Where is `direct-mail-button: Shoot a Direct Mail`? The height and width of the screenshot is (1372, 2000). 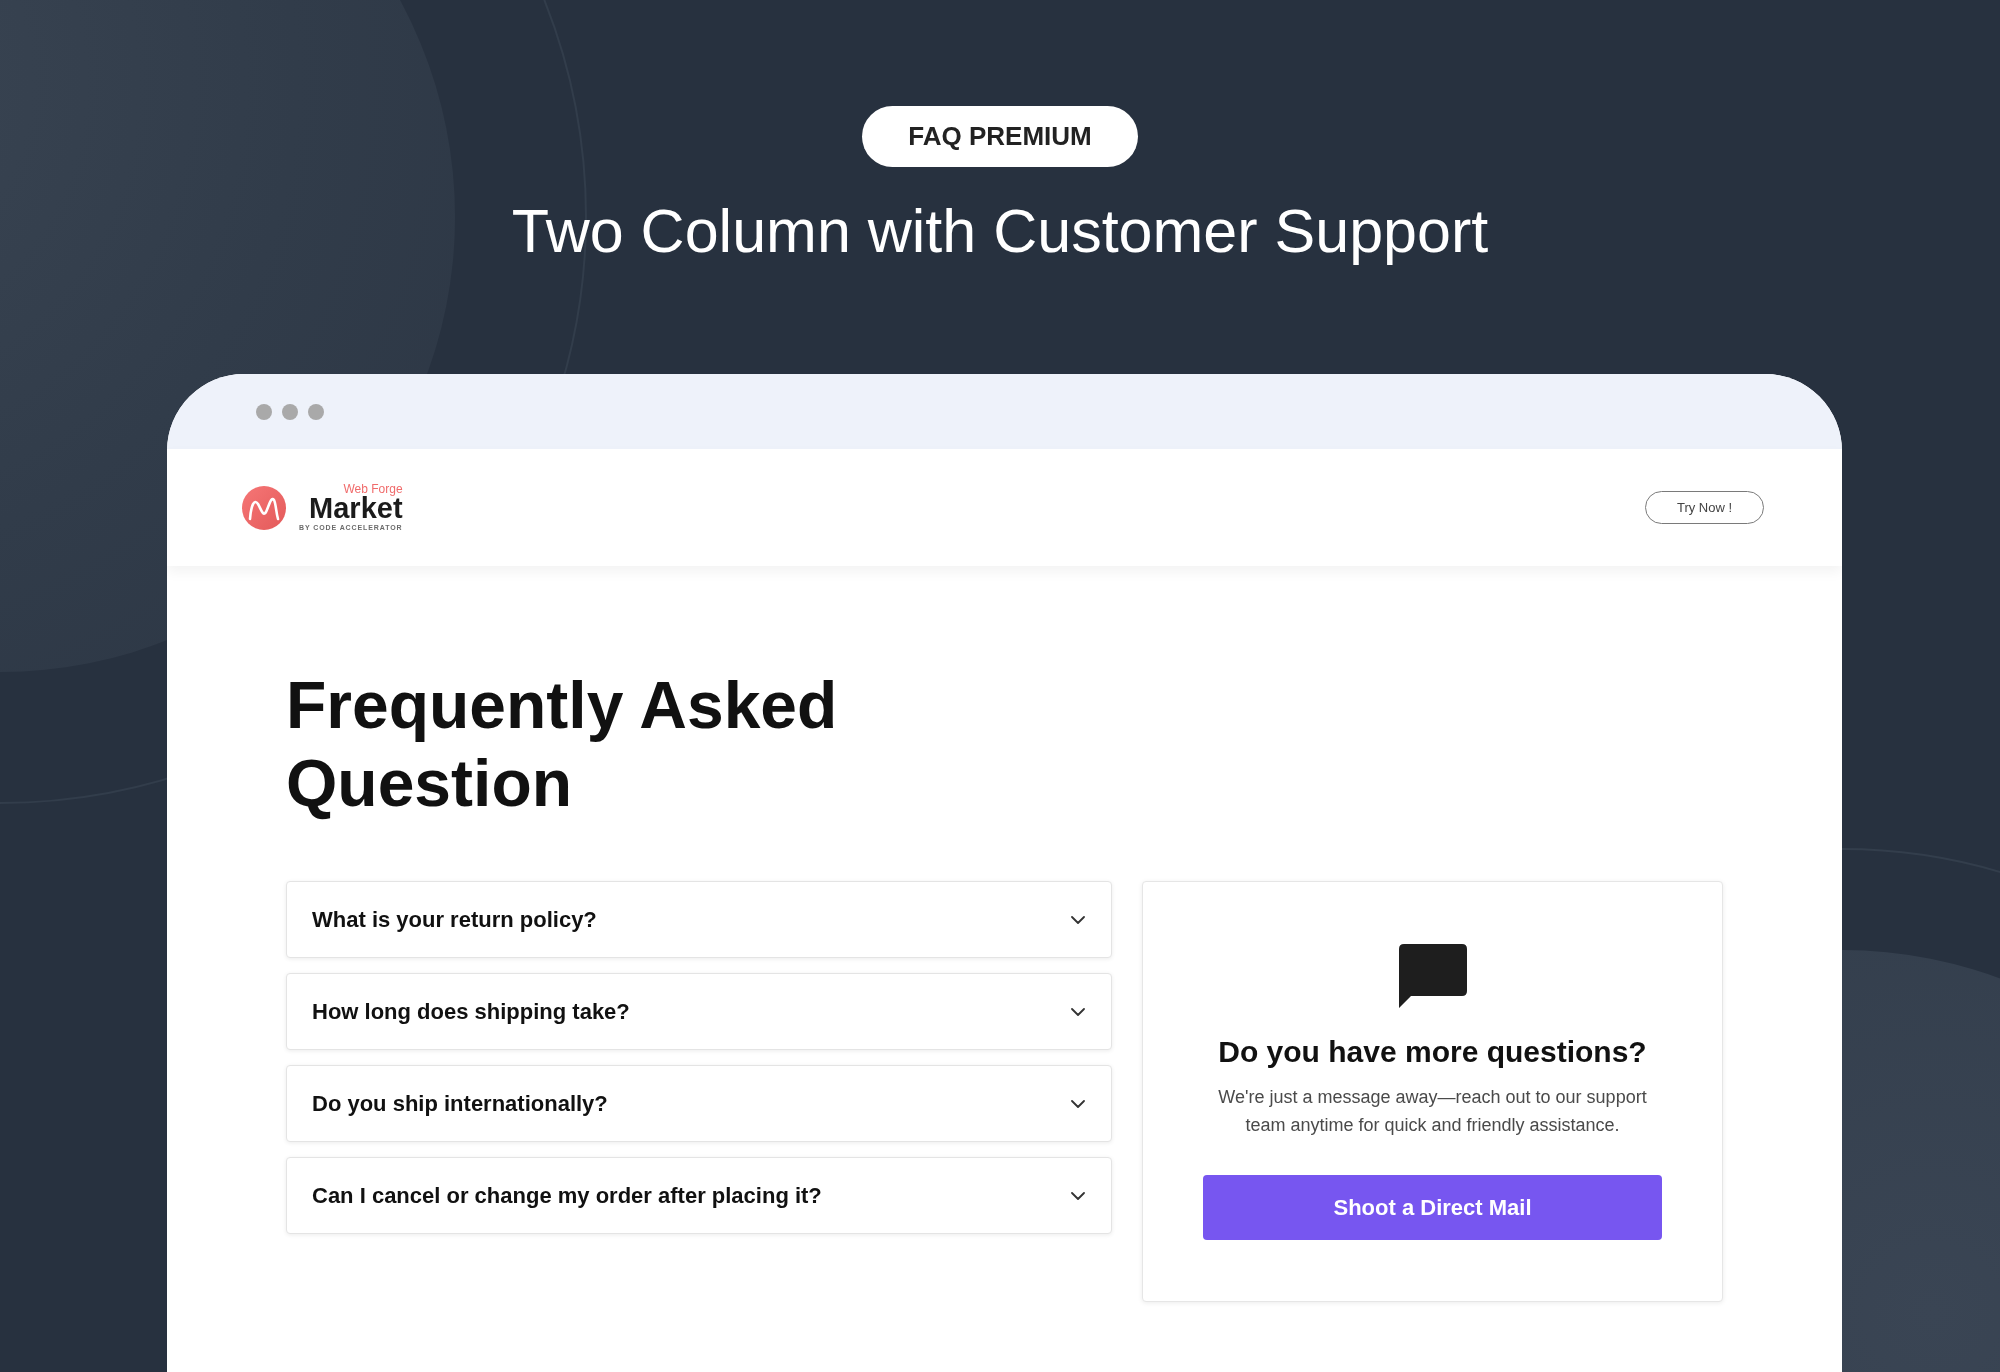
direct-mail-button: Shoot a Direct Mail is located at coordinates (1432, 1207).